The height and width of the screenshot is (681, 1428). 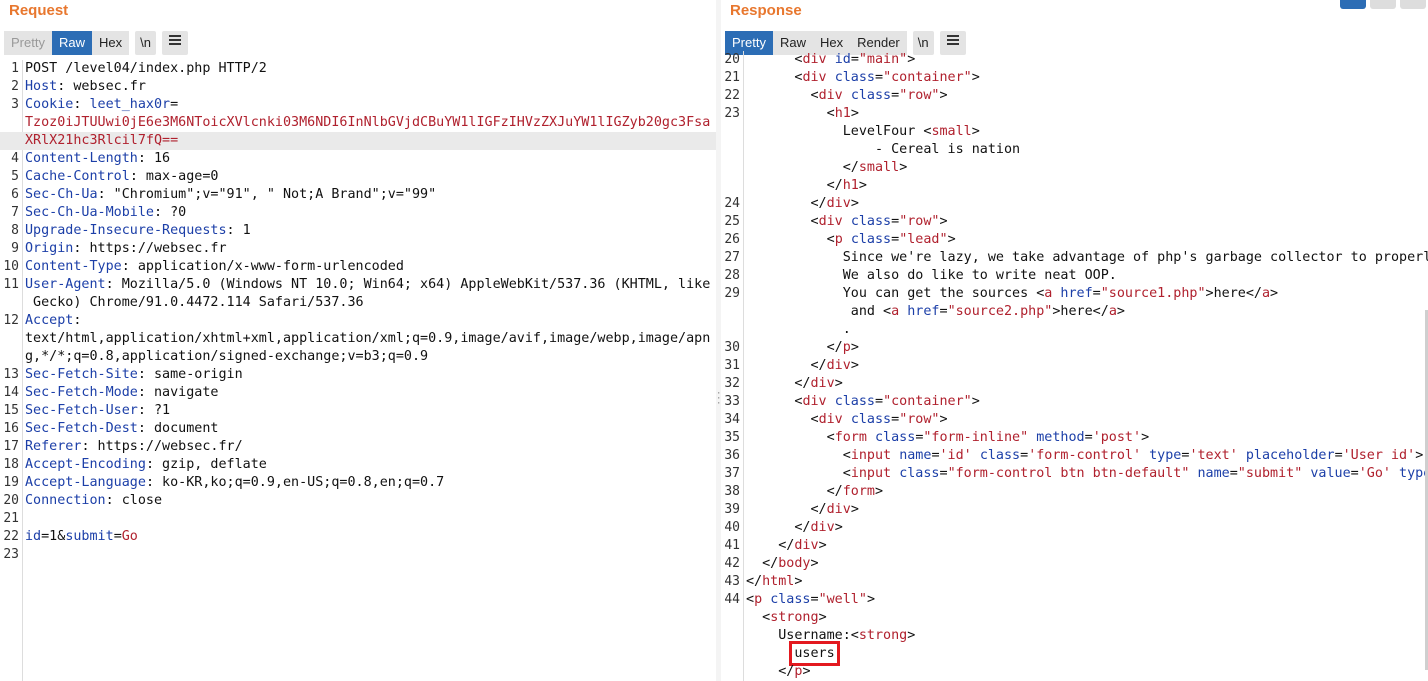 I want to click on response-title: Response, so click(x=766, y=10).